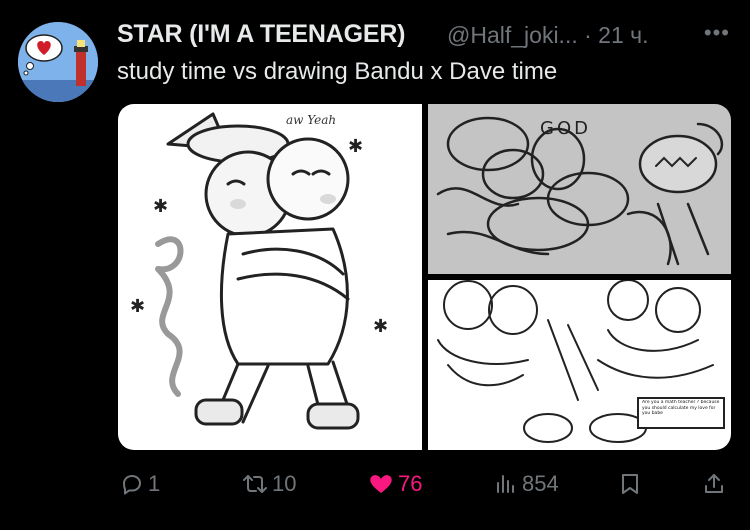  Describe the element at coordinates (410, 483) in the screenshot. I see `like-count: 76` at that location.